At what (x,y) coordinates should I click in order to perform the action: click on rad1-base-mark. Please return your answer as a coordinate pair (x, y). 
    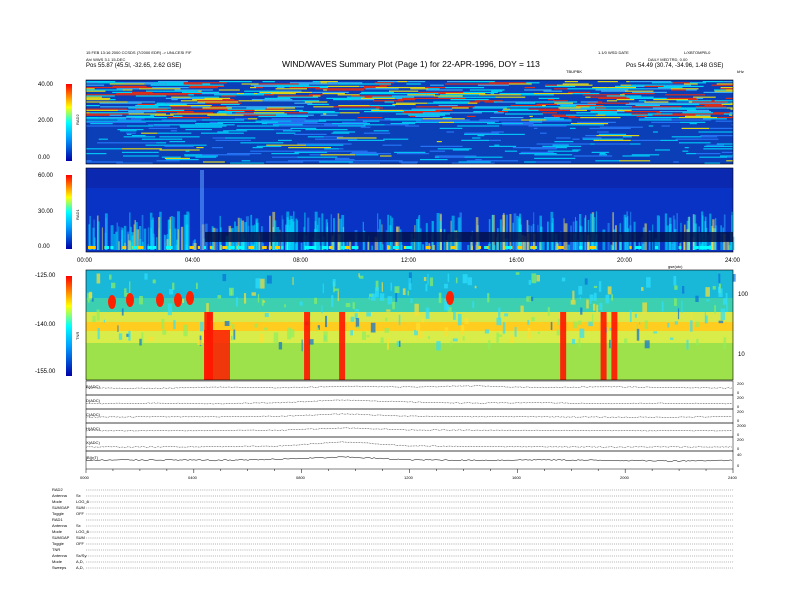
    Looking at the image, I should click on (308, 247).